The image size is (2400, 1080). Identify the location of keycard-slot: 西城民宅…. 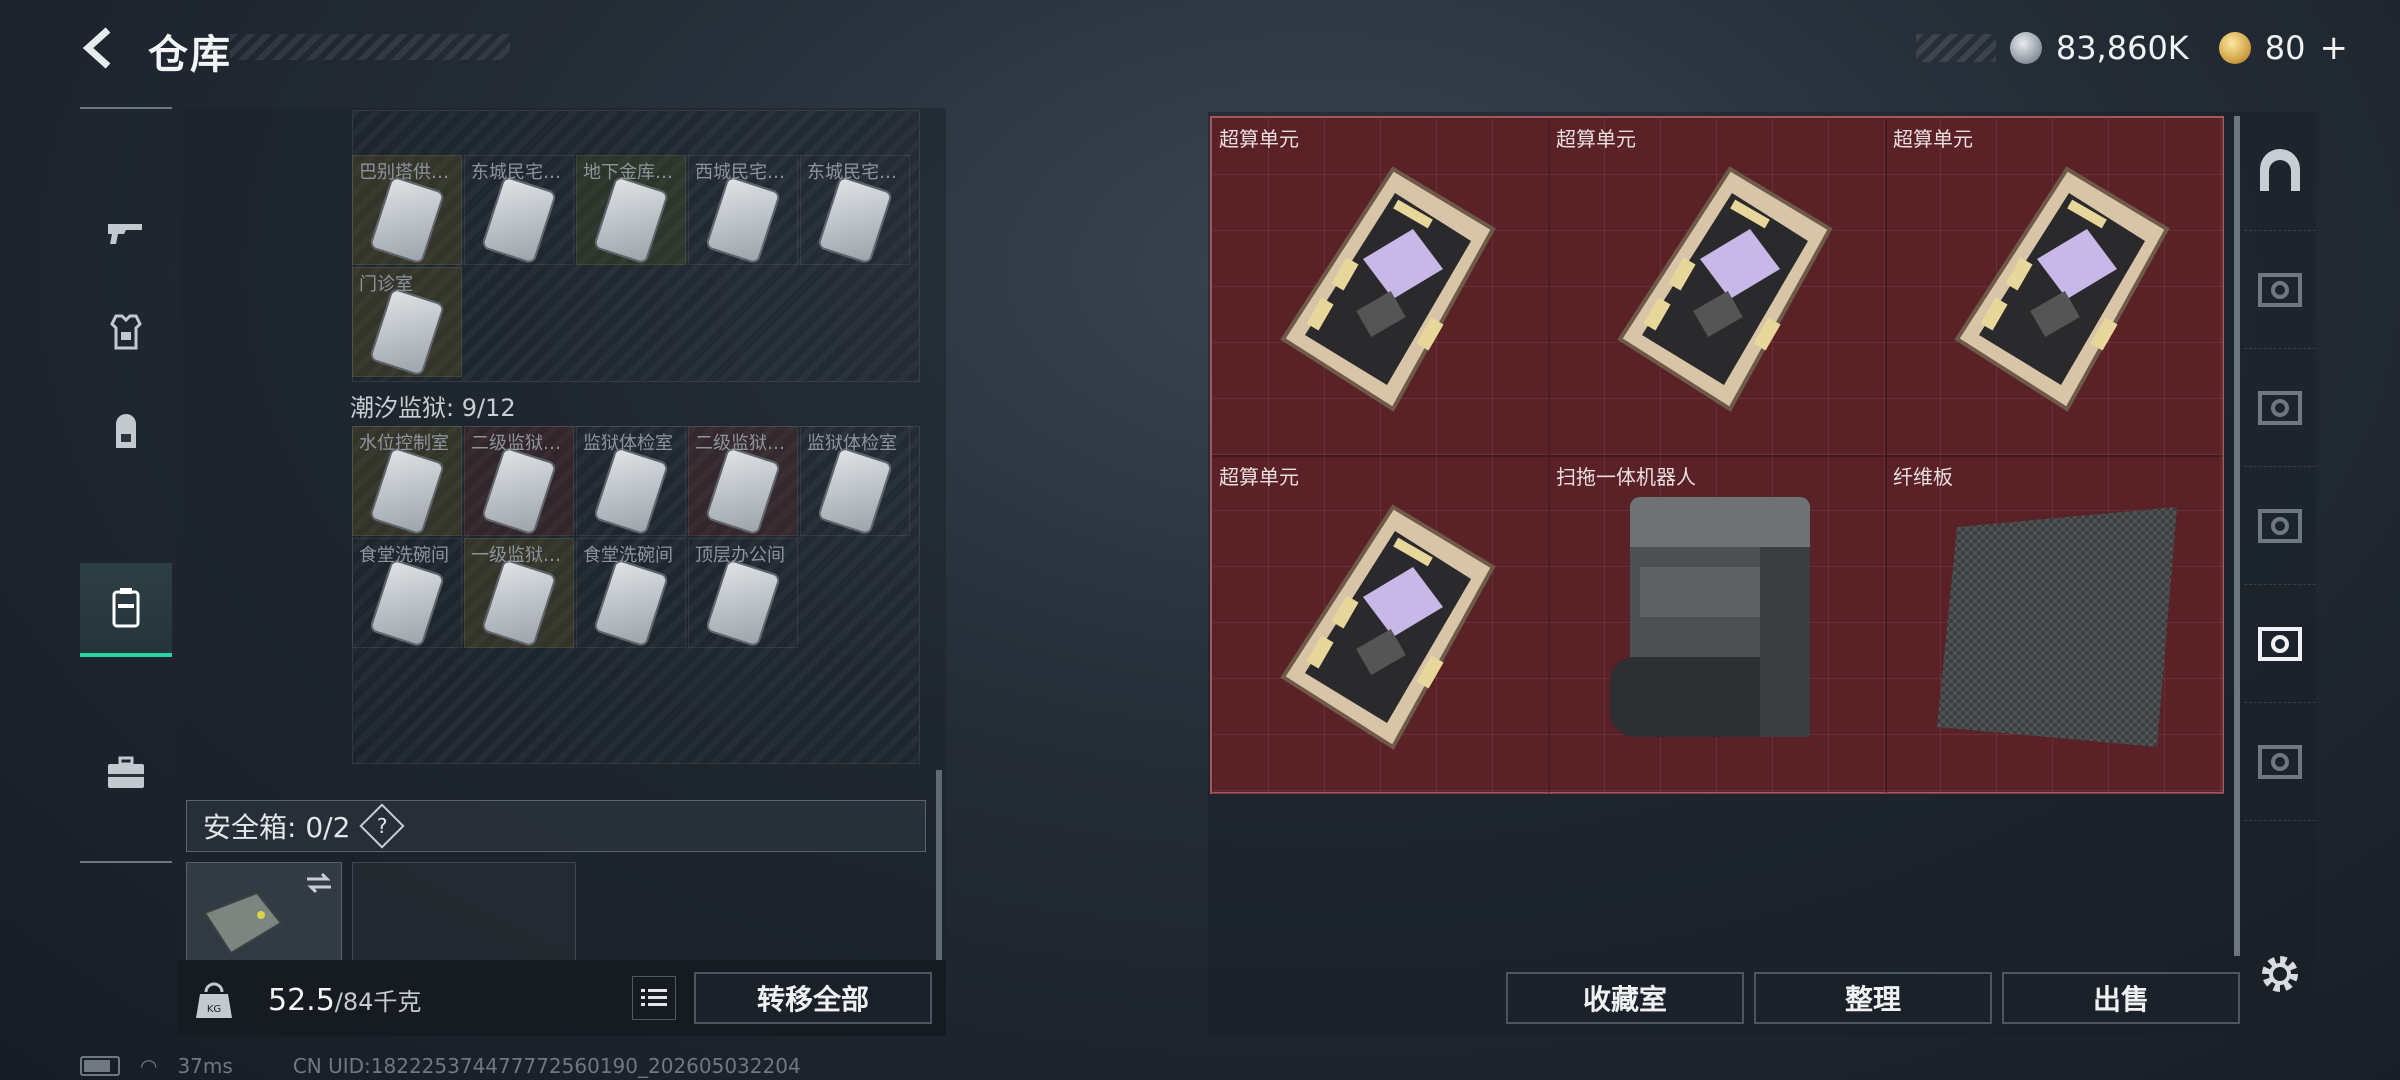
(743, 210).